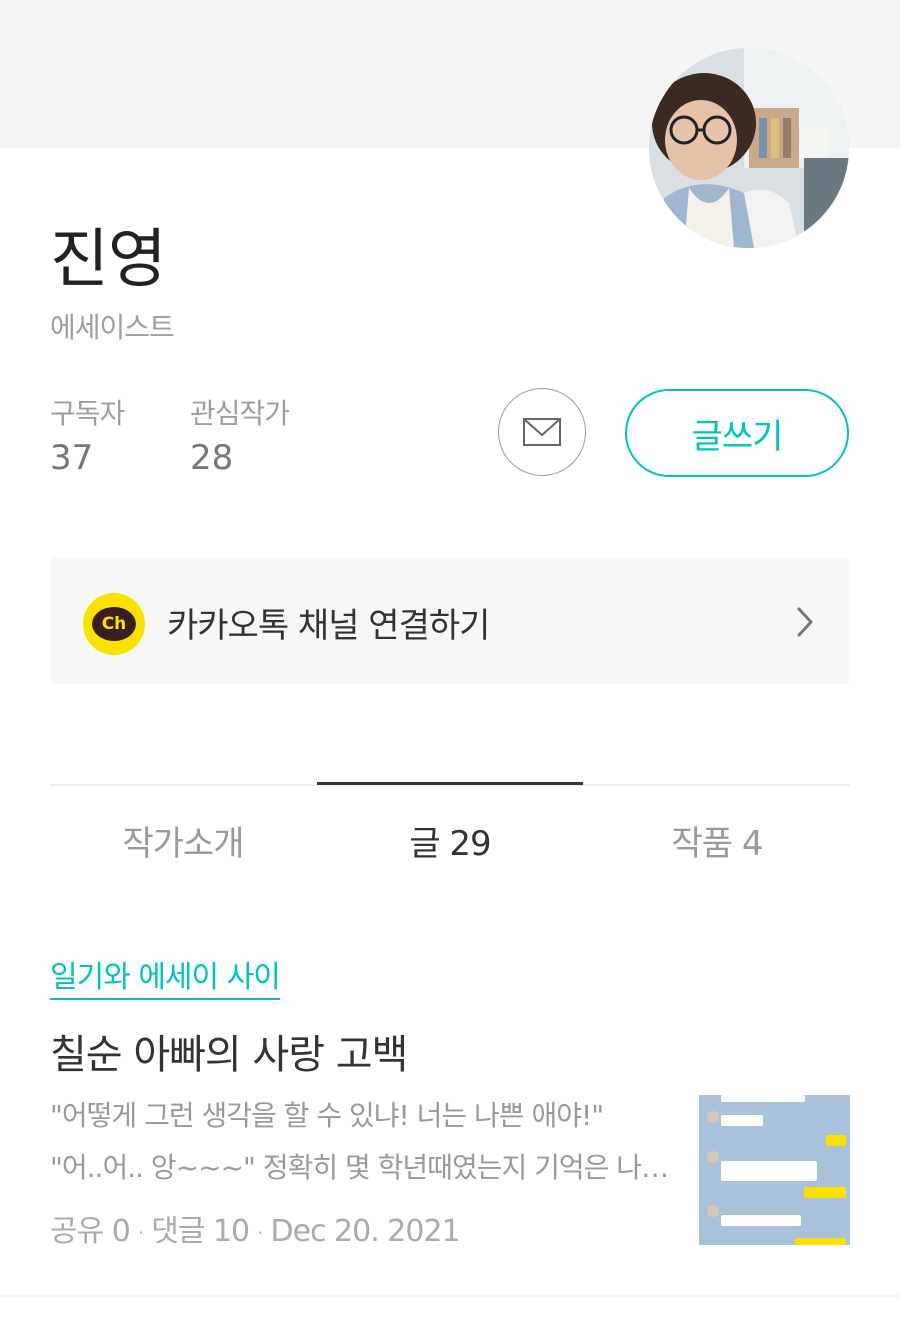 This screenshot has width=900, height=1326. Describe the element at coordinates (200, 1231) in the screenshot. I see `comment-count: 댓글 10` at that location.